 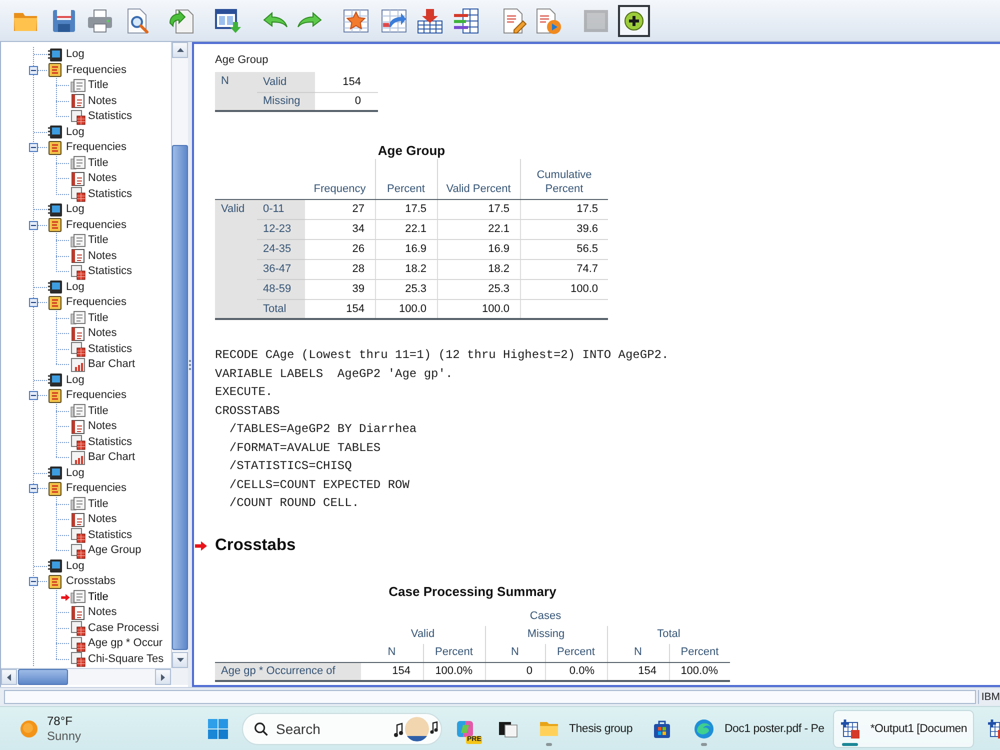 I want to click on taskbar-button: *Output1 [Documen, so click(x=903, y=729).